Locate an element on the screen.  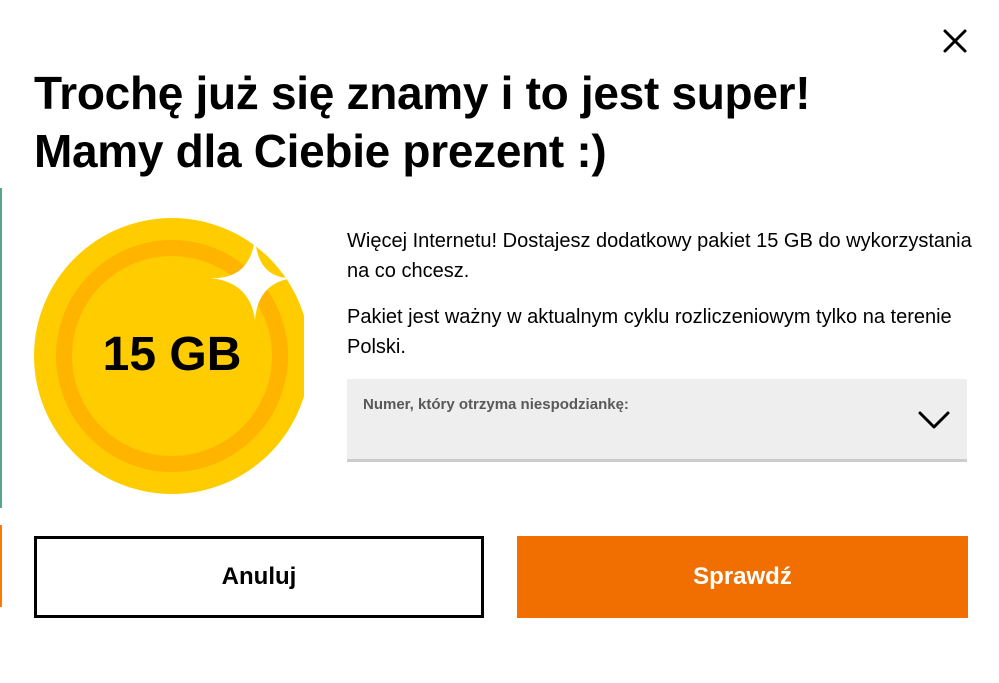
check-button: Sprawdź is located at coordinates (742, 577).